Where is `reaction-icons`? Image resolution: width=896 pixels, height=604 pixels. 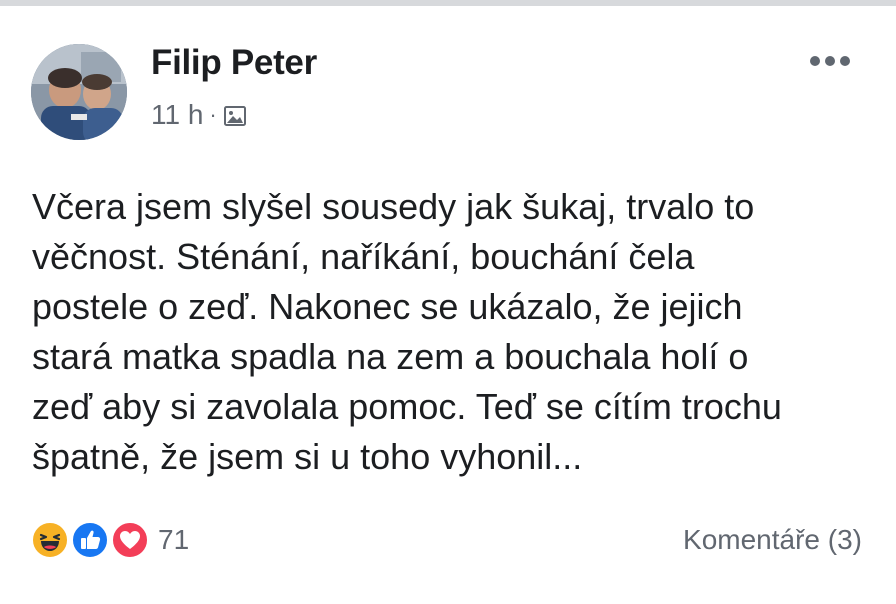
reaction-icons is located at coordinates (91, 540).